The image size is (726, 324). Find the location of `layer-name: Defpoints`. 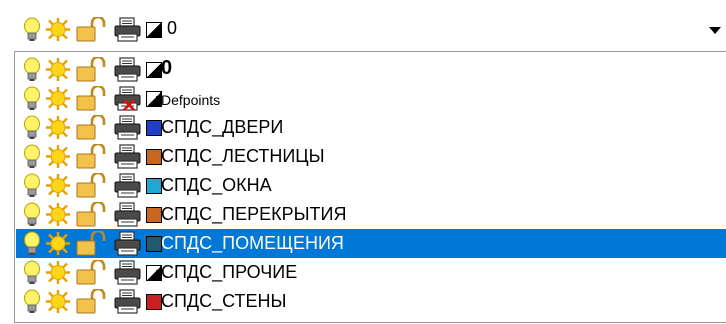

layer-name: Defpoints is located at coordinates (191, 100).